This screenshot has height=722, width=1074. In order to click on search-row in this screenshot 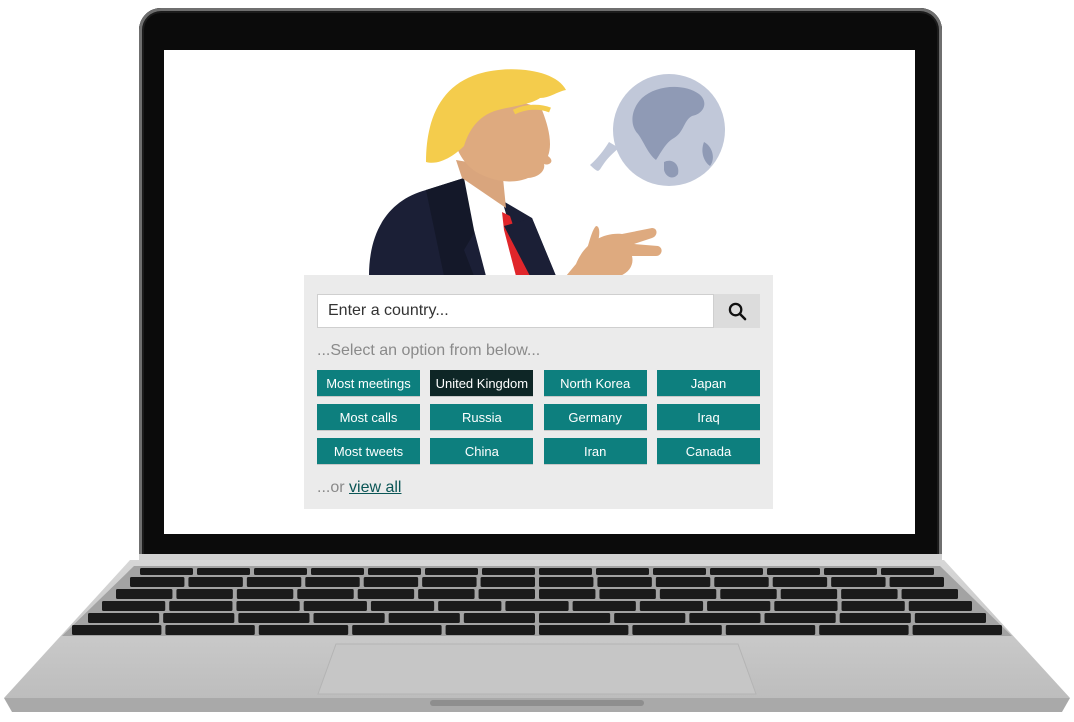, I will do `click(538, 311)`.